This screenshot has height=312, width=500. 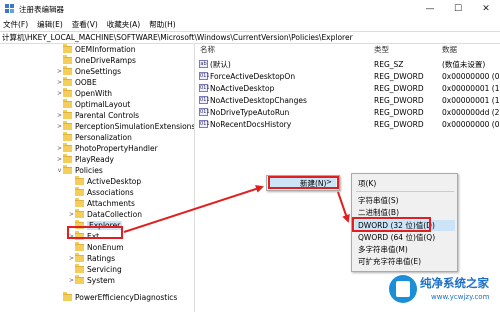 What do you see at coordinates (383, 249) in the screenshot?
I see `submenu-item-multi-string-value: 多字符串值(M)` at bounding box center [383, 249].